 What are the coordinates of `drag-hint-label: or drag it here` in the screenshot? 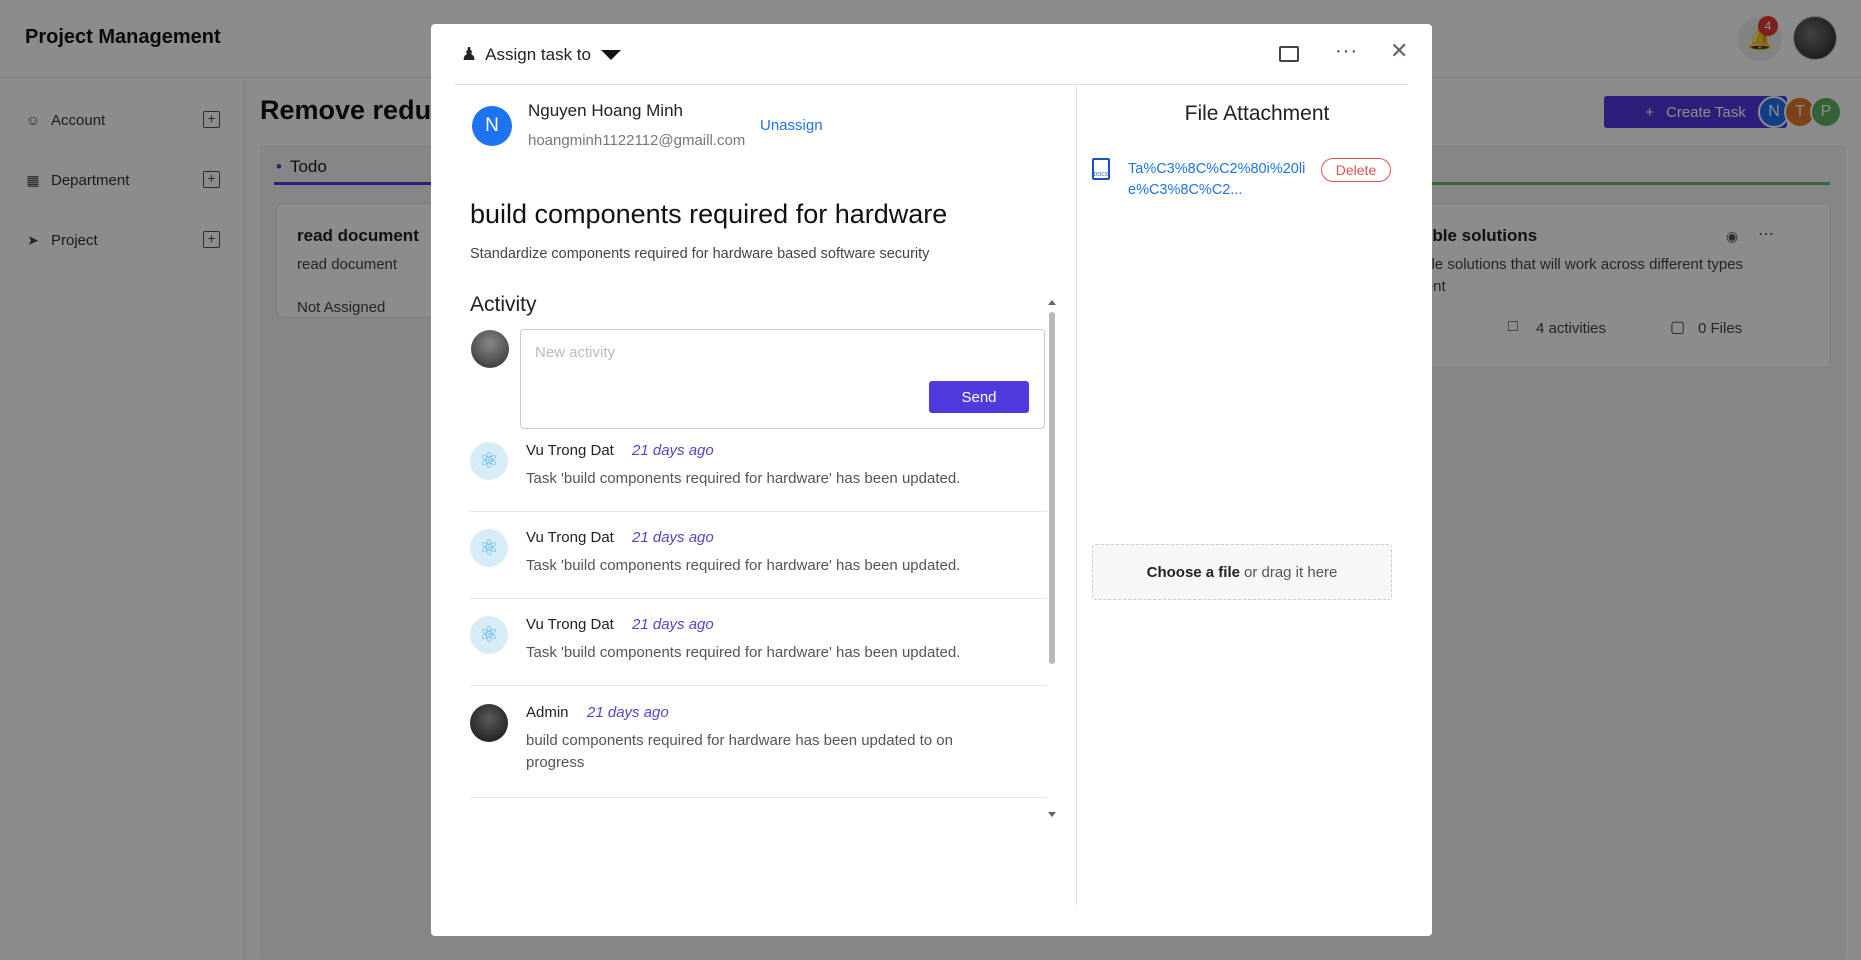 It's located at (1290, 572).